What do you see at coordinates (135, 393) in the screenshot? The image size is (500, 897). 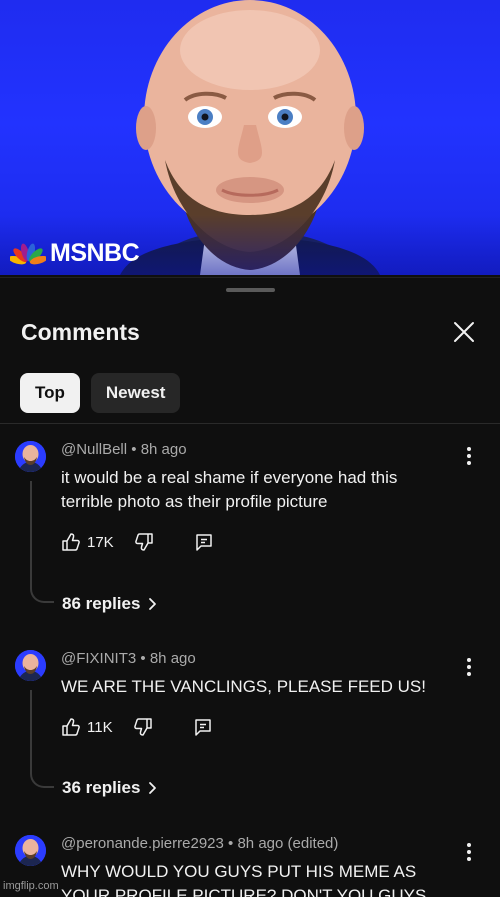 I see `chip-newest: Newest` at bounding box center [135, 393].